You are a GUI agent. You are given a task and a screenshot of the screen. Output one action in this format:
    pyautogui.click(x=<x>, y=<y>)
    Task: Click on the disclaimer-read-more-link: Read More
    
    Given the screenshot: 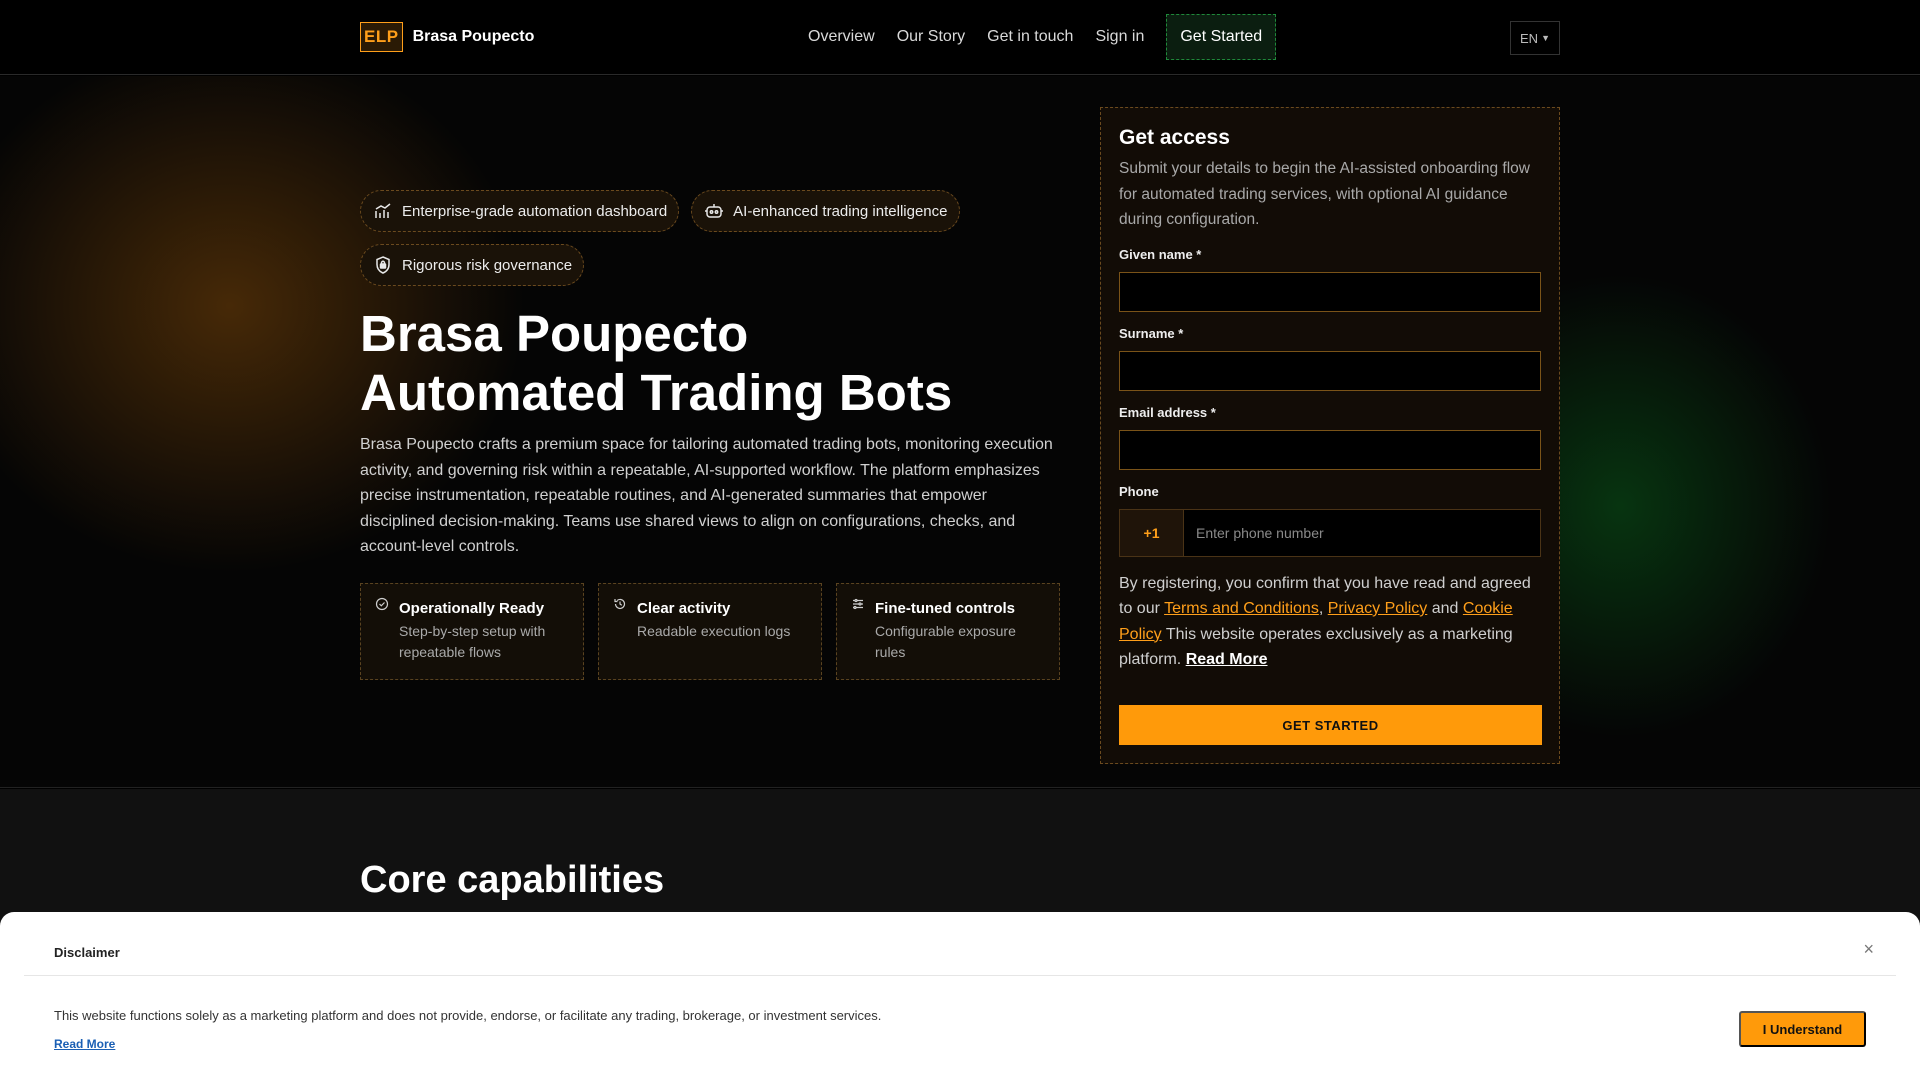 What is the action you would take?
    pyautogui.click(x=84, y=1044)
    